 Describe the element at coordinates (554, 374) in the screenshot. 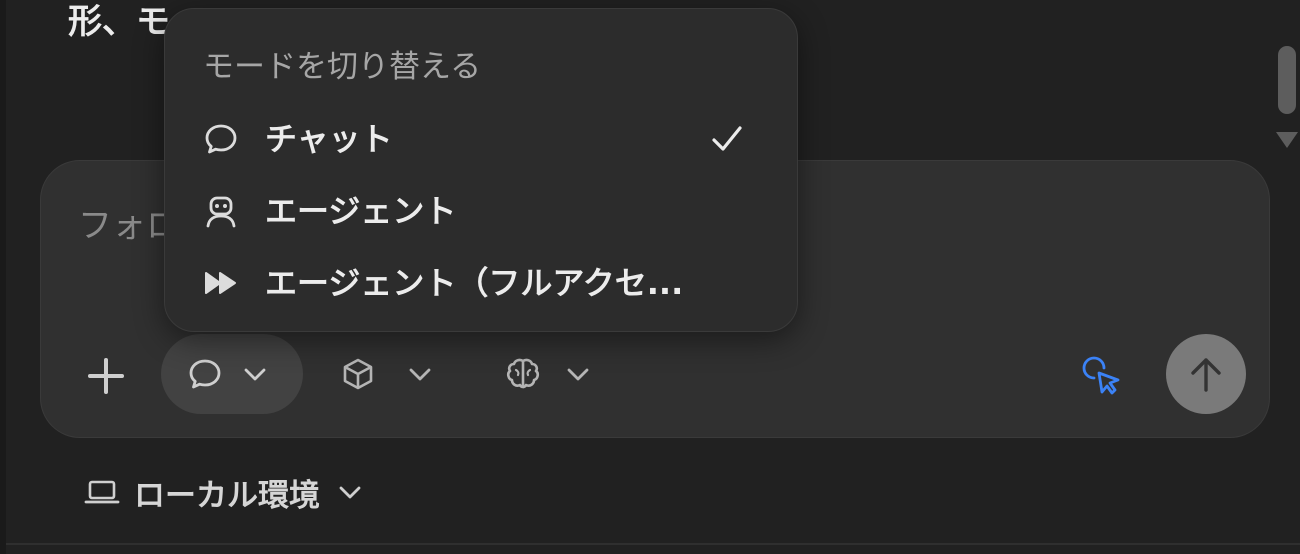

I see `reasoning-selector-button` at that location.